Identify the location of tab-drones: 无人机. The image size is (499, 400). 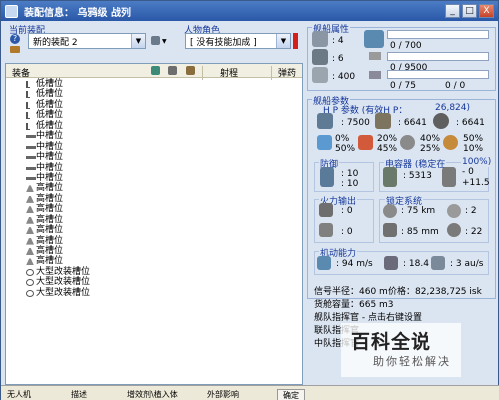
(19, 394).